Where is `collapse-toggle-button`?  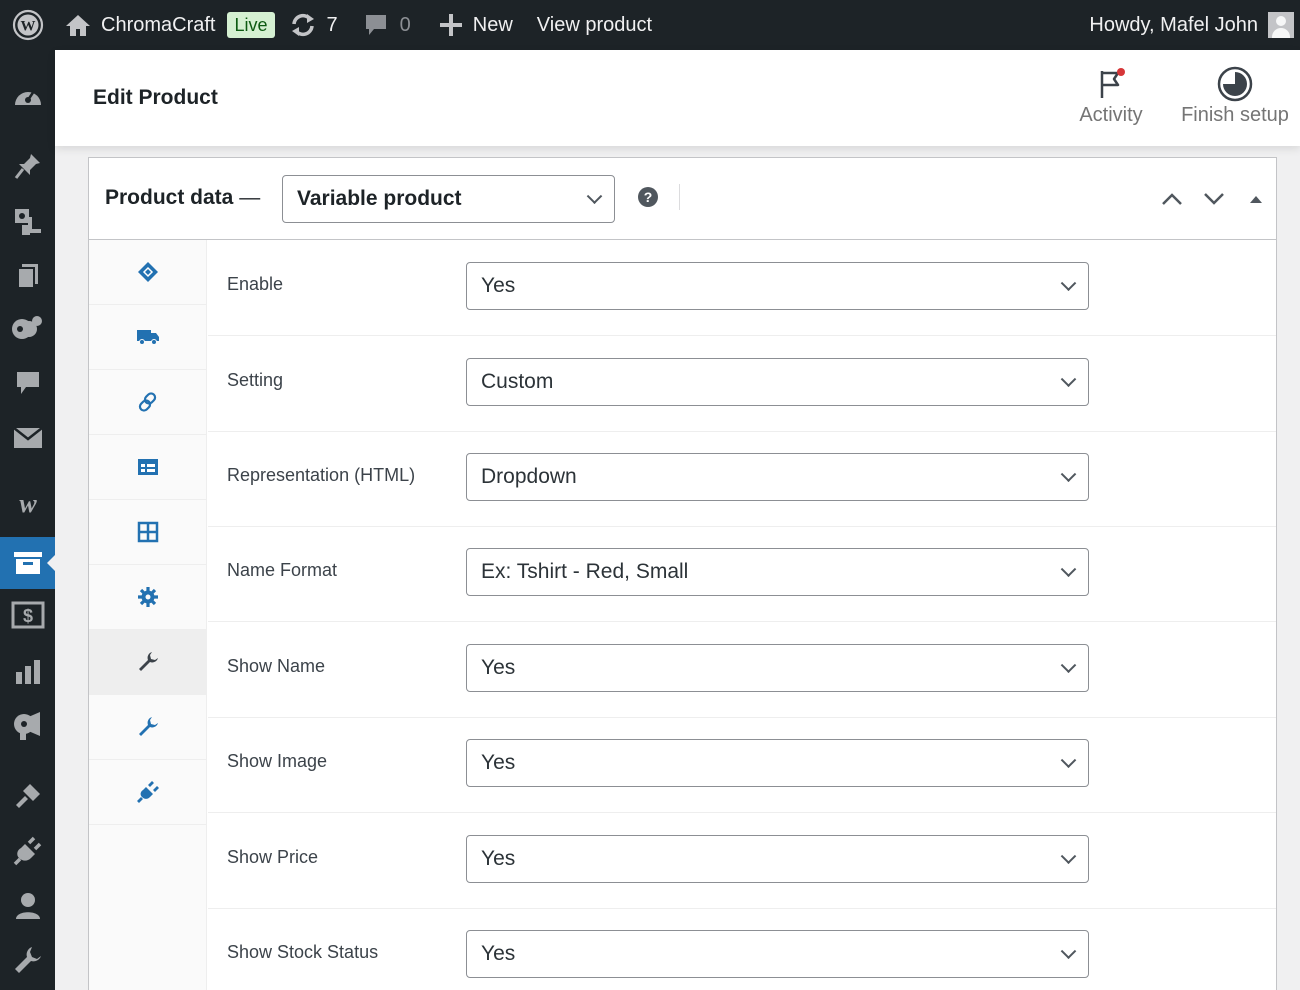 collapse-toggle-button is located at coordinates (1256, 199).